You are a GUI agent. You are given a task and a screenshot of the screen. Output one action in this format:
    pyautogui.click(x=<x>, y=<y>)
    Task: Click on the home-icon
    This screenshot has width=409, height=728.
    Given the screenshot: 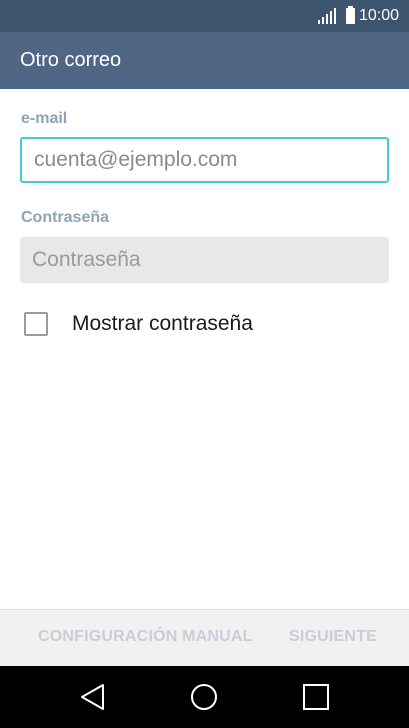 What is the action you would take?
    pyautogui.click(x=204, y=697)
    